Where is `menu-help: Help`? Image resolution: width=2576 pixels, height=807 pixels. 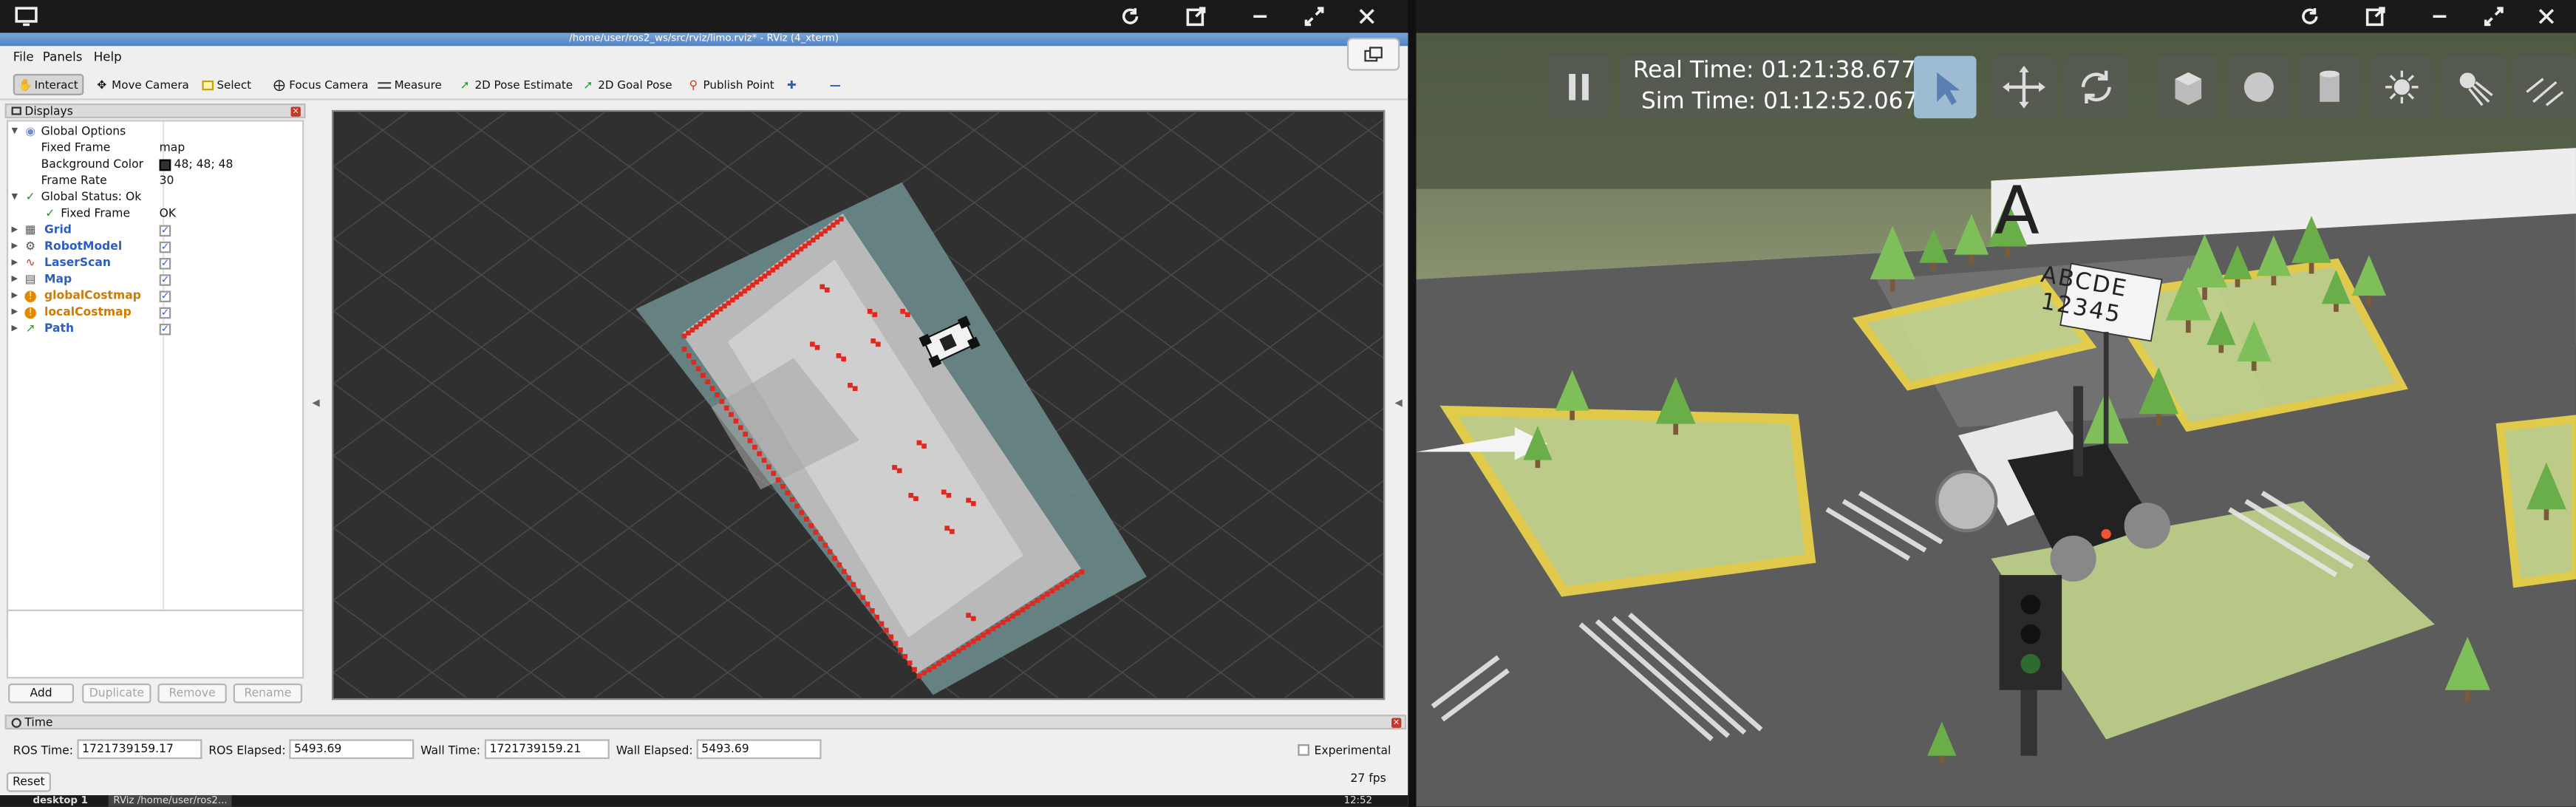 menu-help: Help is located at coordinates (108, 57).